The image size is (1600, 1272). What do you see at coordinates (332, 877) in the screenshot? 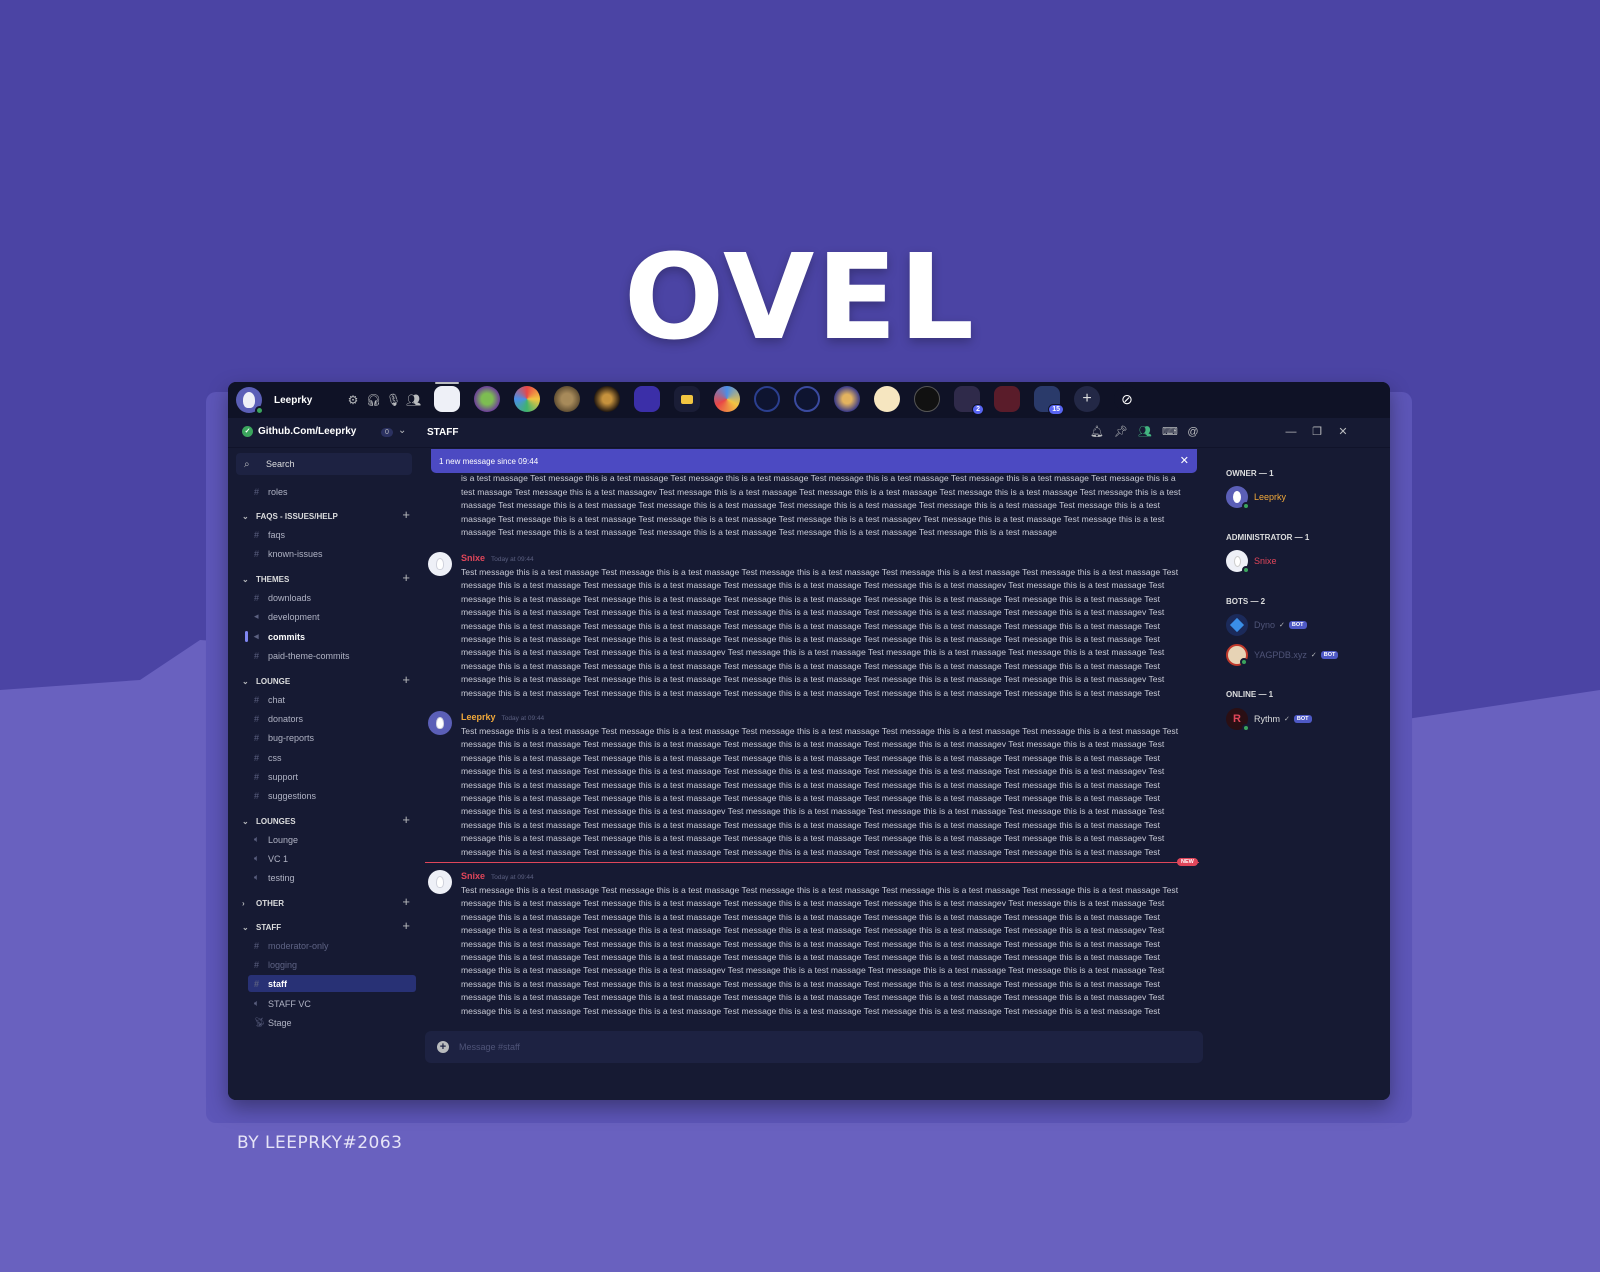
I see `voice-channel-testing: 🔈︎ testing` at bounding box center [332, 877].